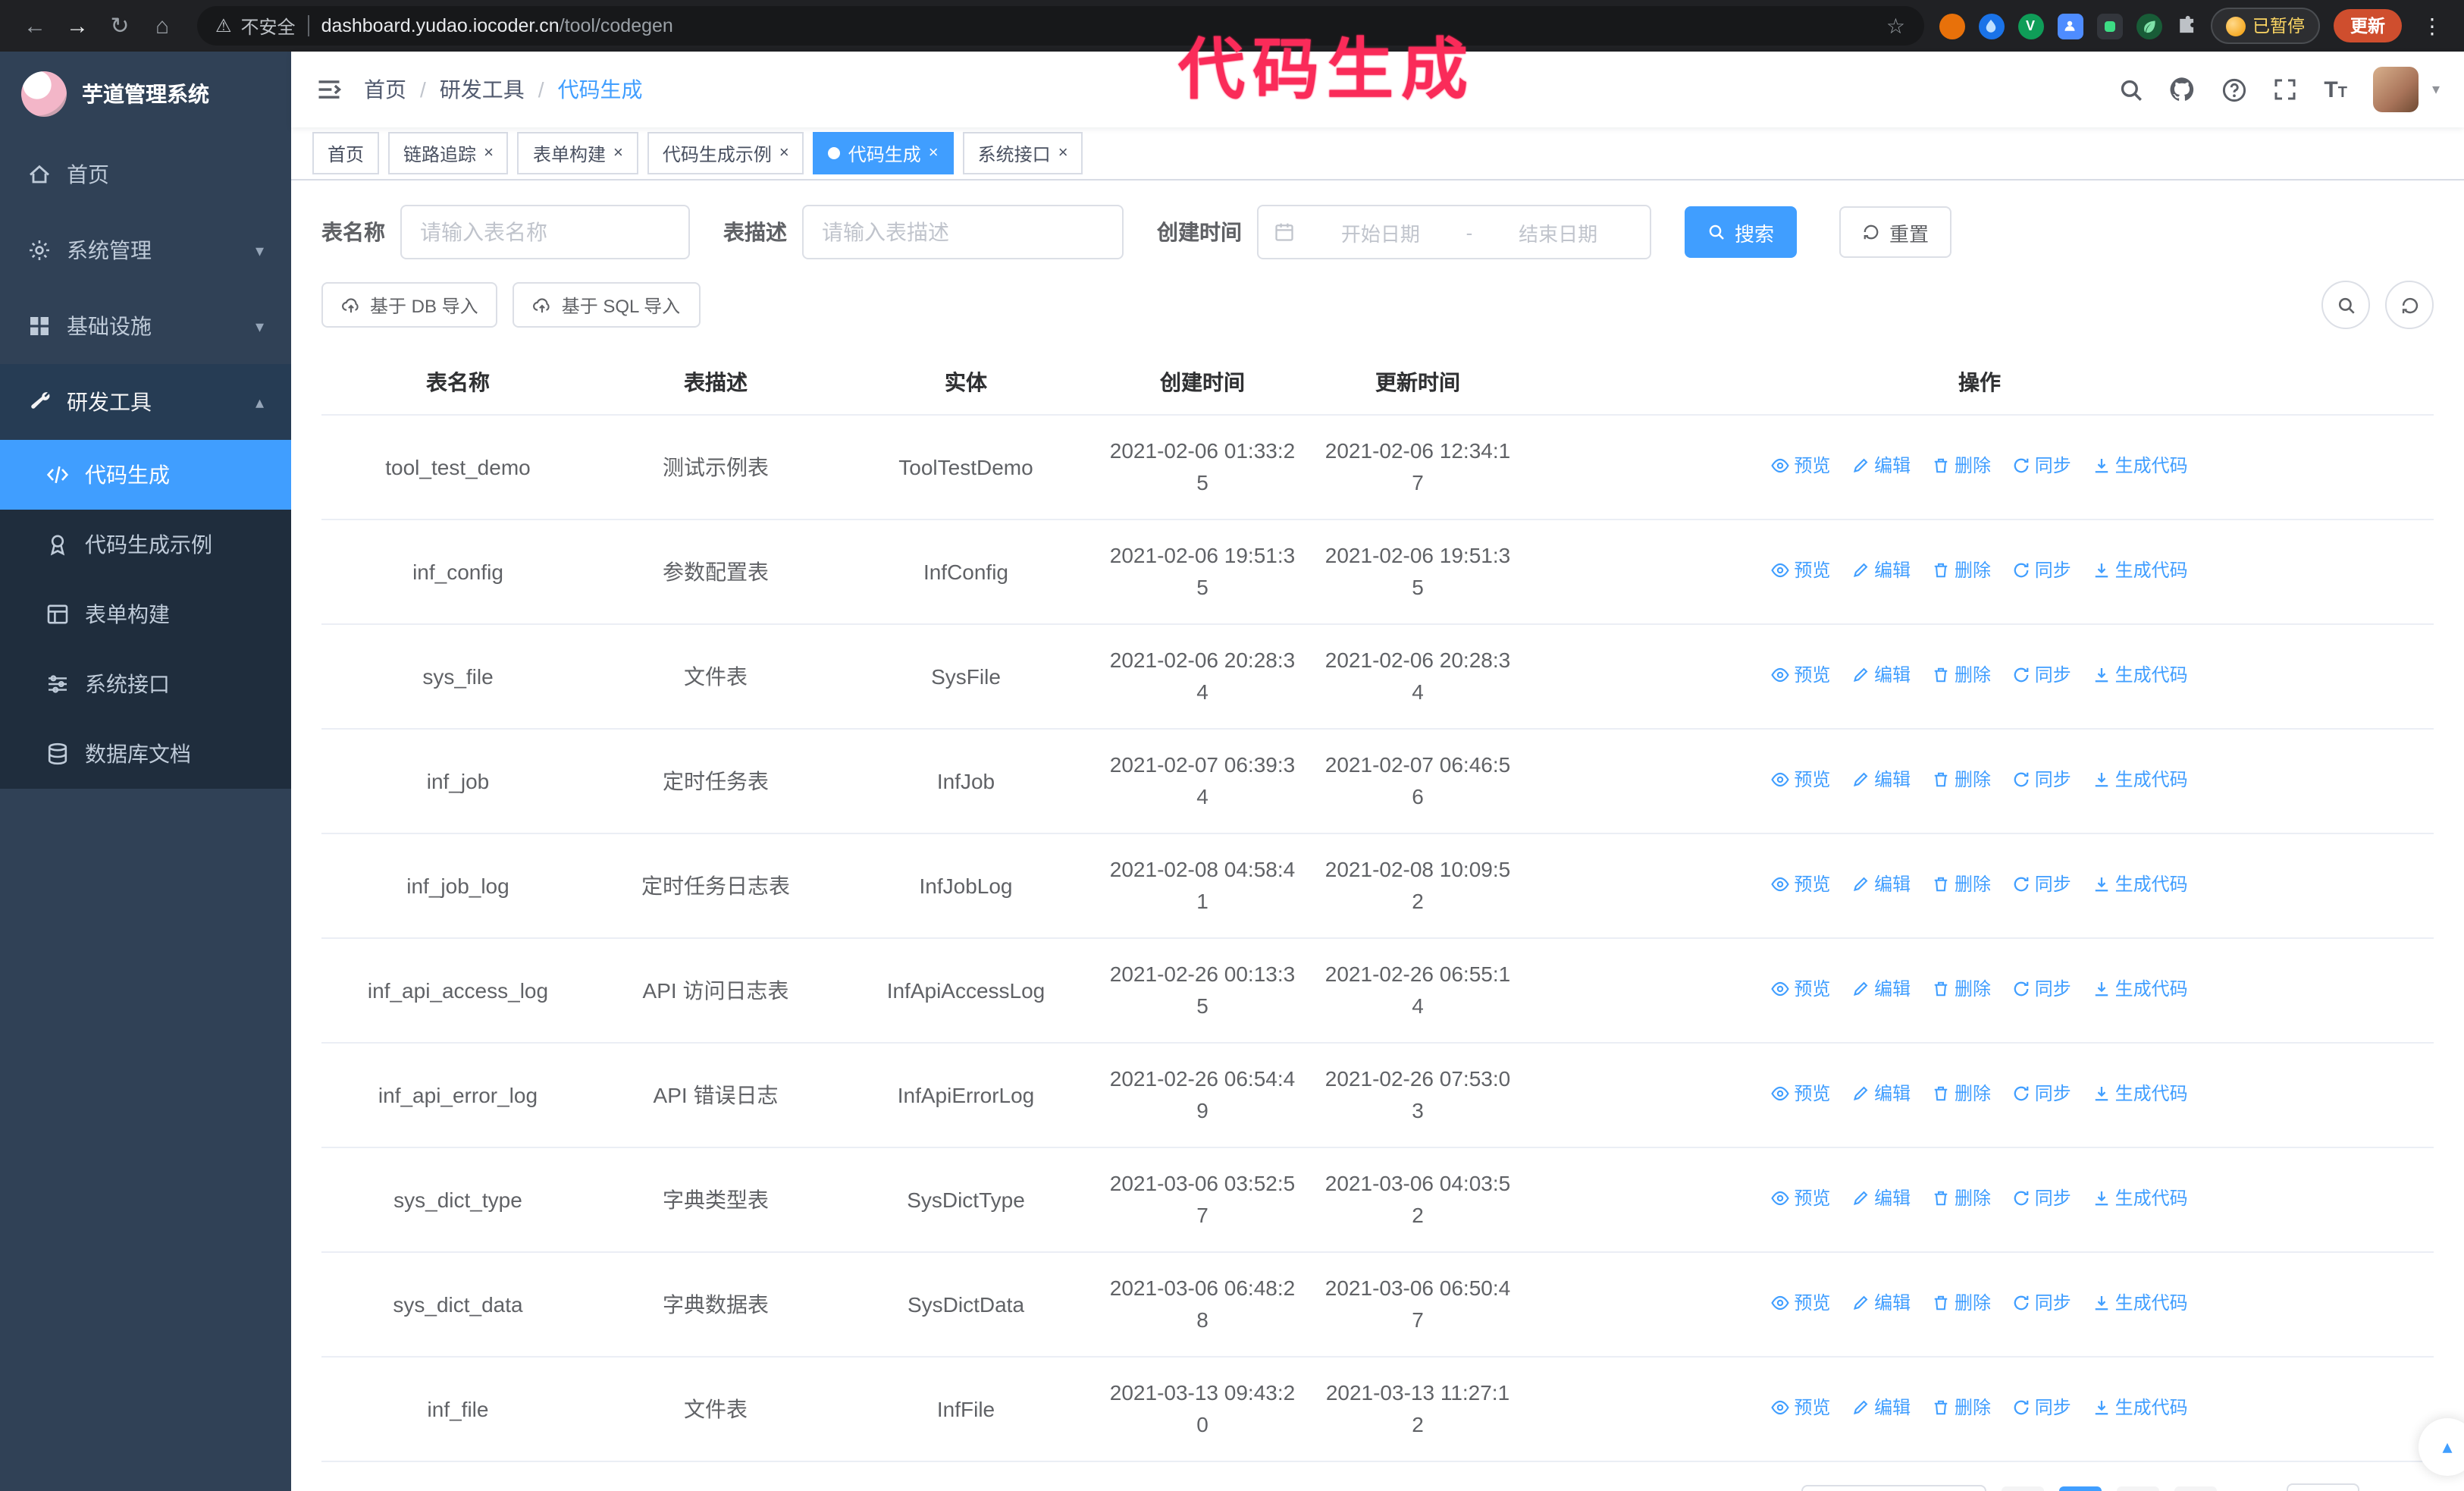 This screenshot has height=1491, width=2464. What do you see at coordinates (2137, 1488) in the screenshot?
I see `page-button-2: 2` at bounding box center [2137, 1488].